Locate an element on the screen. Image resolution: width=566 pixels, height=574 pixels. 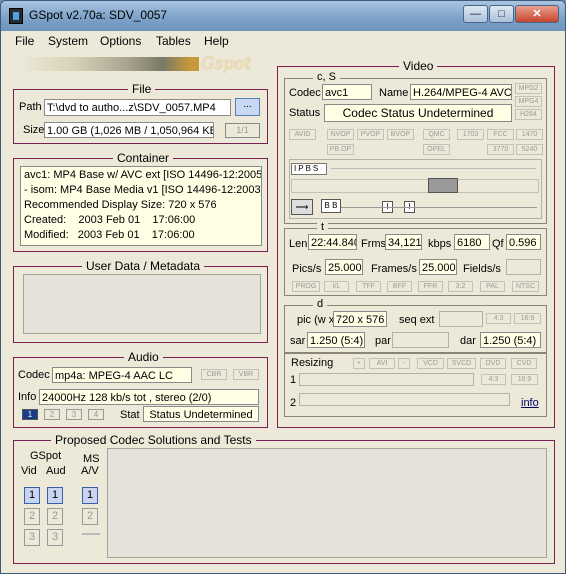
gspot-vid-2-button: 2 is located at coordinates (32, 516).